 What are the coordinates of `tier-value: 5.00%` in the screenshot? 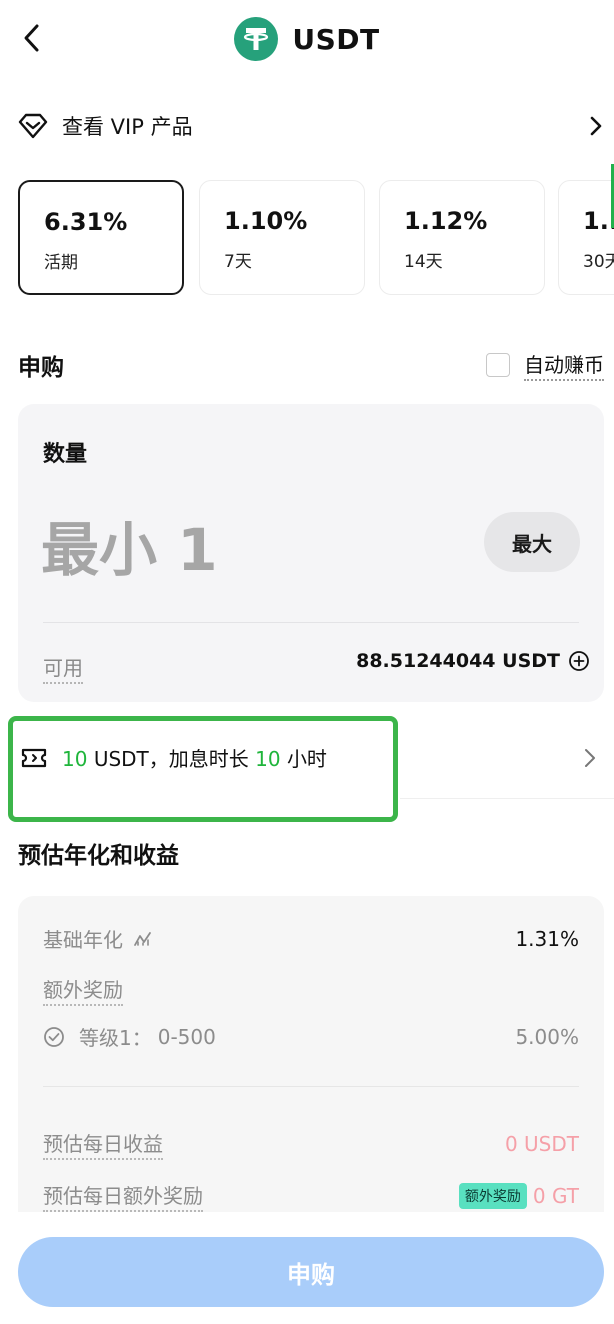 It's located at (547, 1036).